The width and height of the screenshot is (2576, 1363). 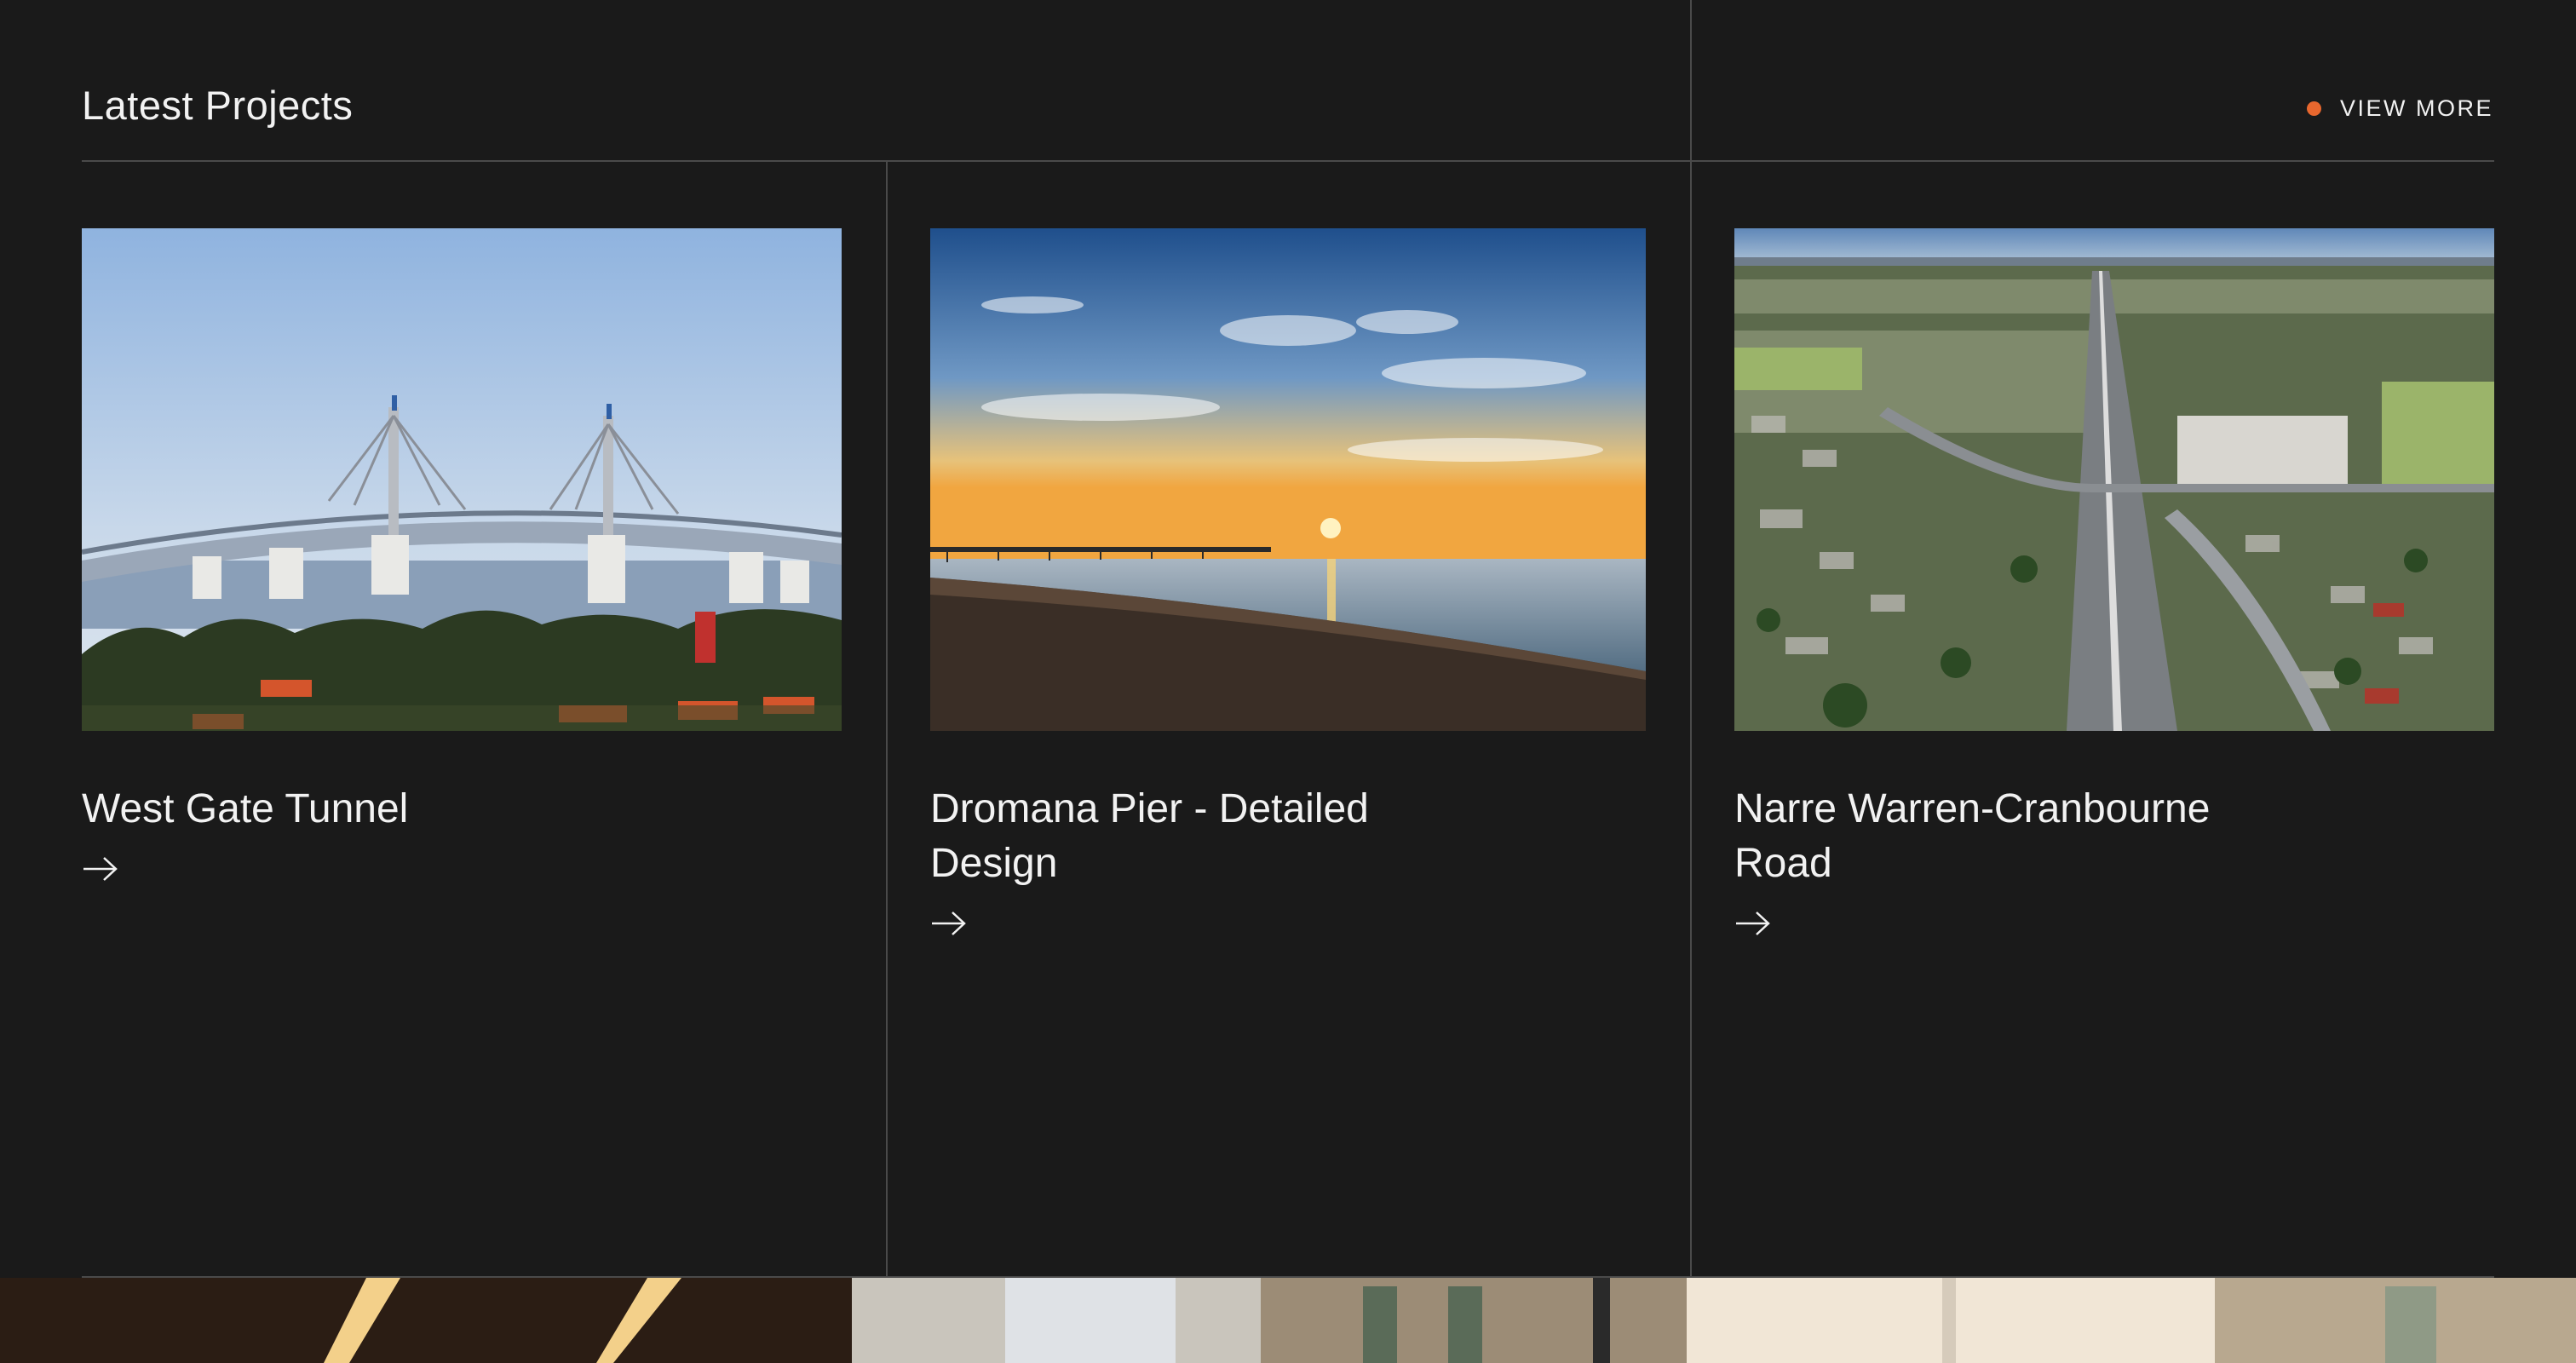 What do you see at coordinates (1202, 836) in the screenshot?
I see `project-title: Dromana Pier - Detailed Design` at bounding box center [1202, 836].